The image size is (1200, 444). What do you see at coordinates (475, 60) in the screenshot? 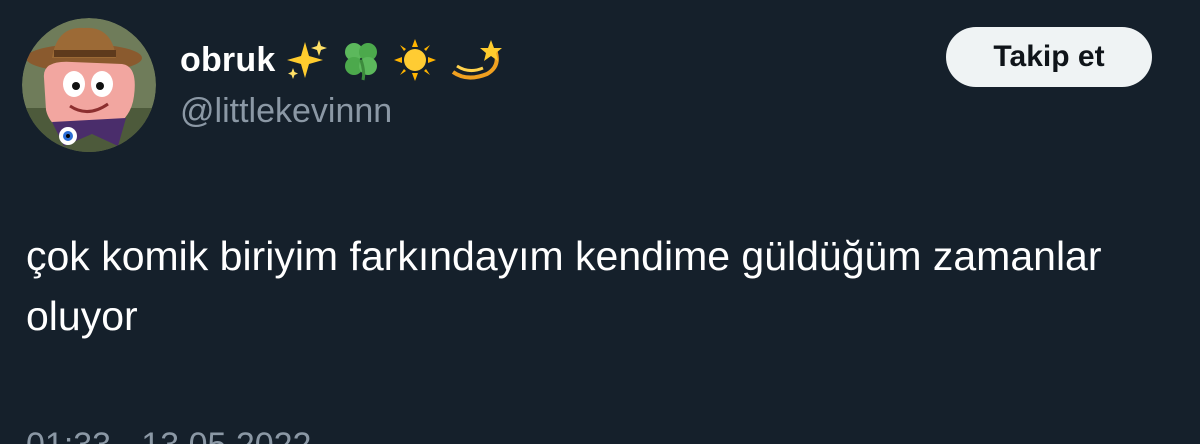
I see `dizzy-star-icon` at bounding box center [475, 60].